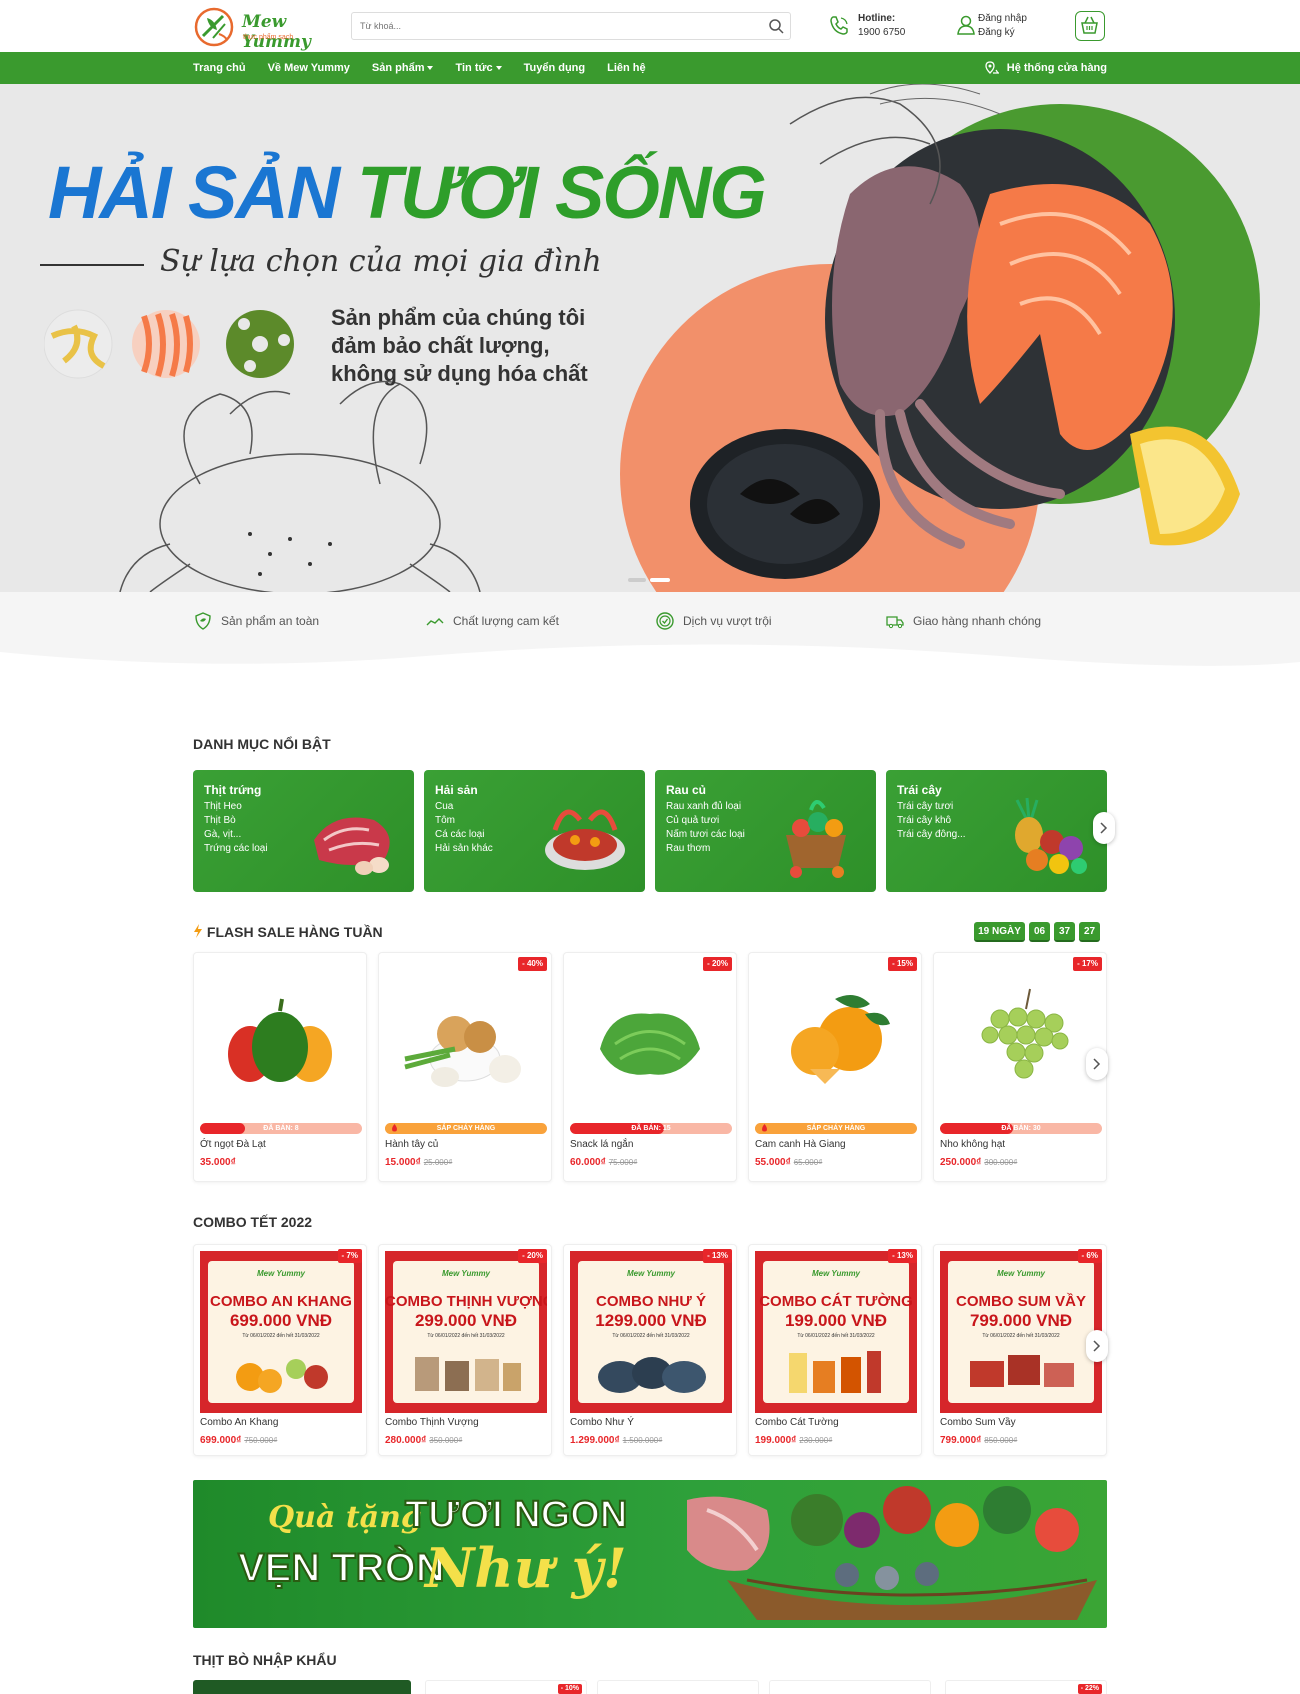 Image resolution: width=1300 pixels, height=1694 pixels. I want to click on nav-careers: Tuyển dụng, so click(555, 68).